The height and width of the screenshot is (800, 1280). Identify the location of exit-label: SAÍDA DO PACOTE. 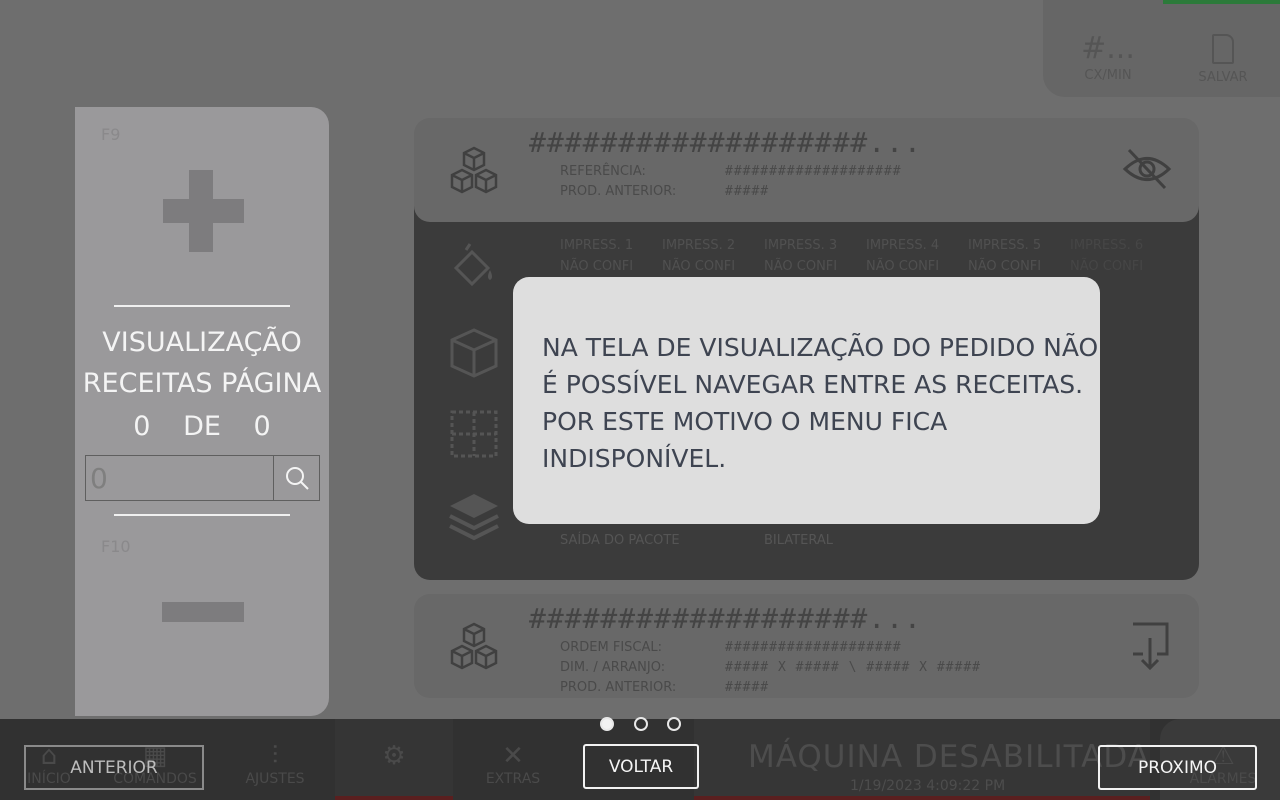
(620, 540).